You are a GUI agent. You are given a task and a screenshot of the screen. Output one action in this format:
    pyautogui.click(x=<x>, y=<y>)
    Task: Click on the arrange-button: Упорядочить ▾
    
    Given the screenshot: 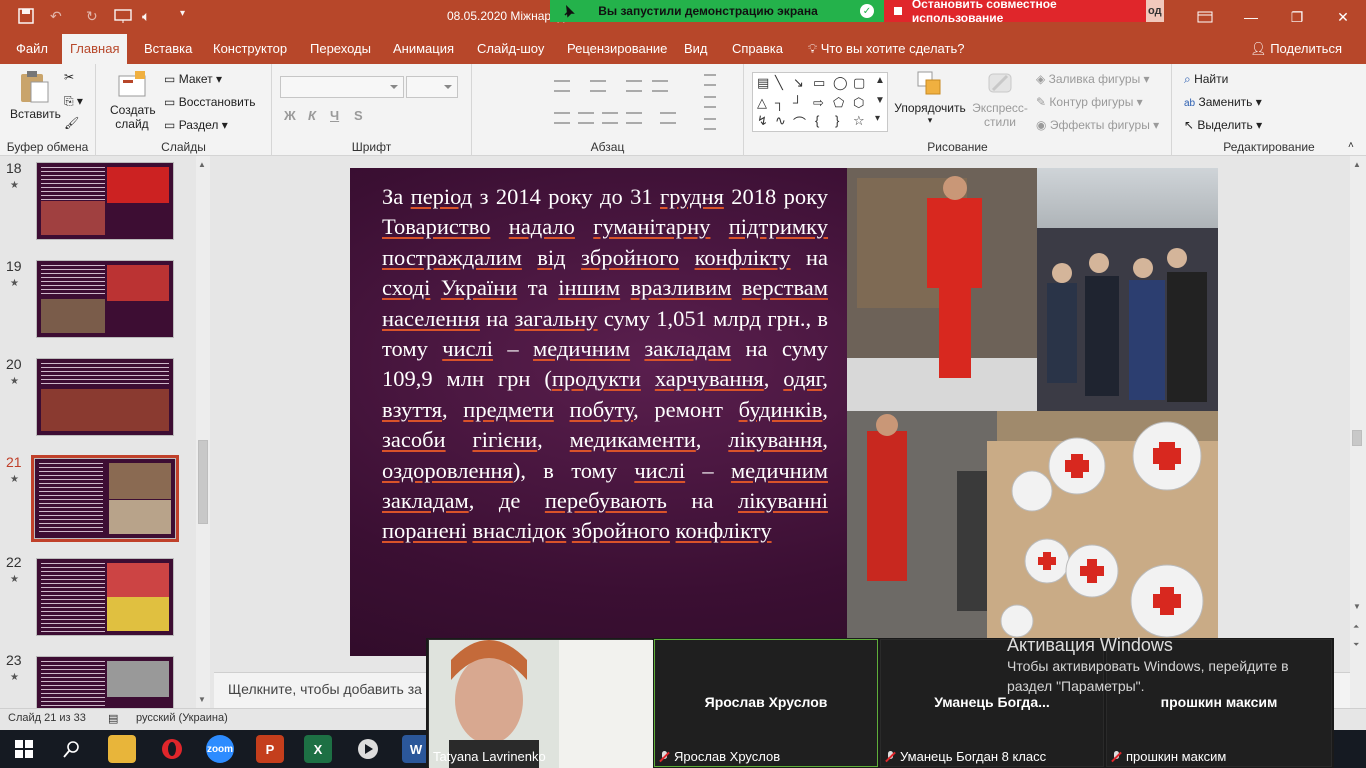 What is the action you would take?
    pyautogui.click(x=930, y=98)
    